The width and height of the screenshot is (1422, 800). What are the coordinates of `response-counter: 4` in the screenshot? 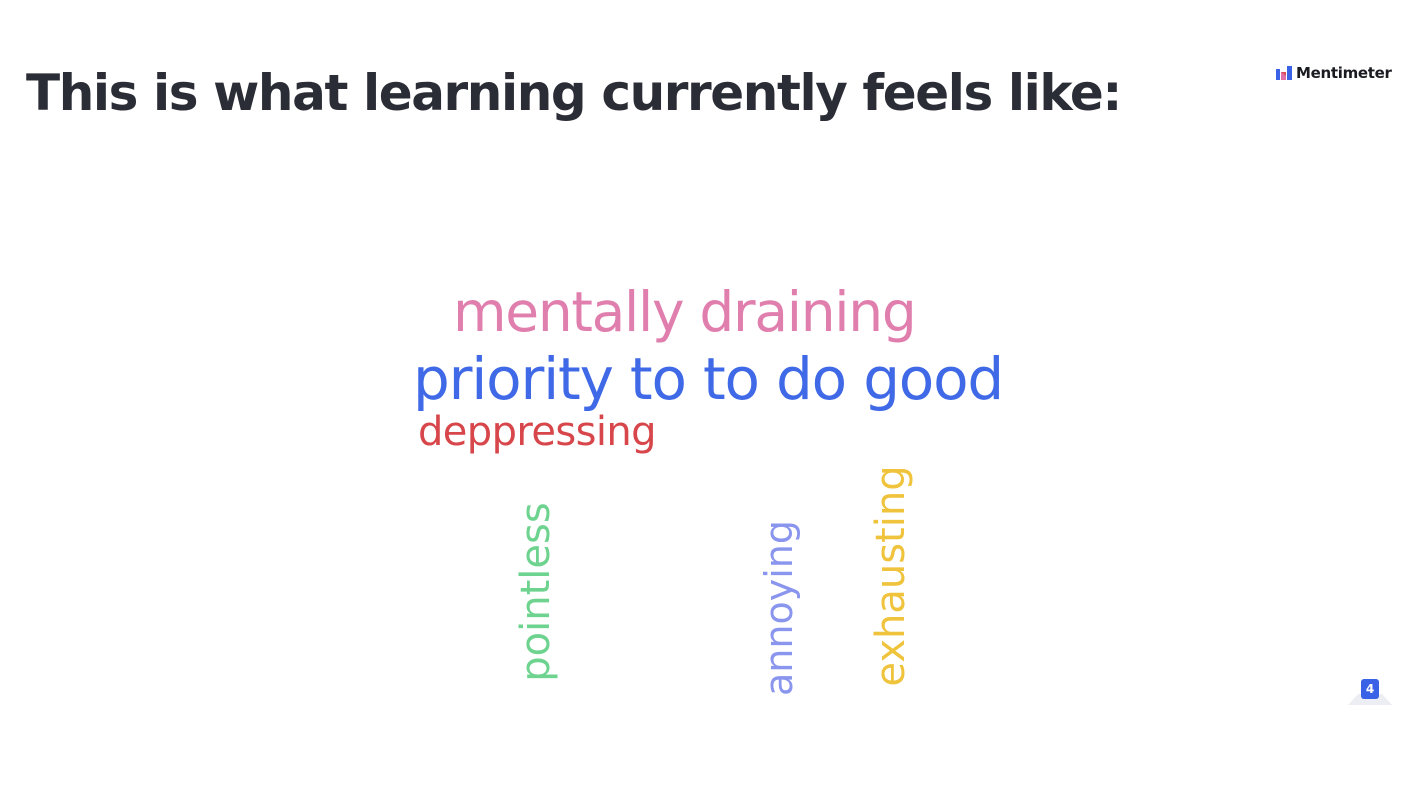 It's located at (1370, 692).